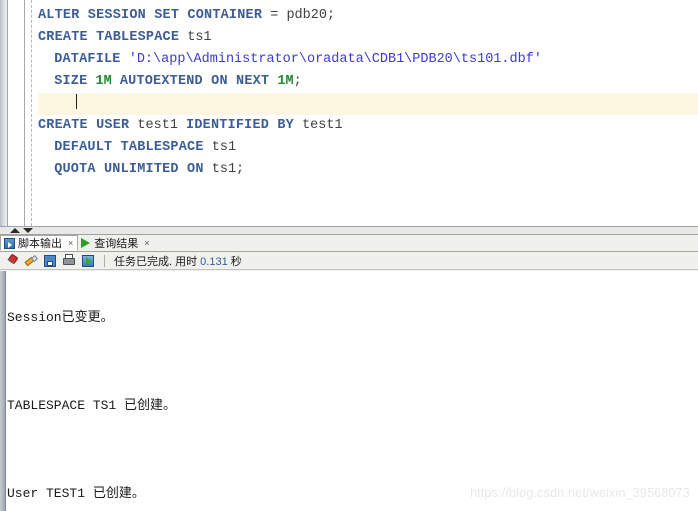  I want to click on task-status-number: 0.131, so click(214, 261).